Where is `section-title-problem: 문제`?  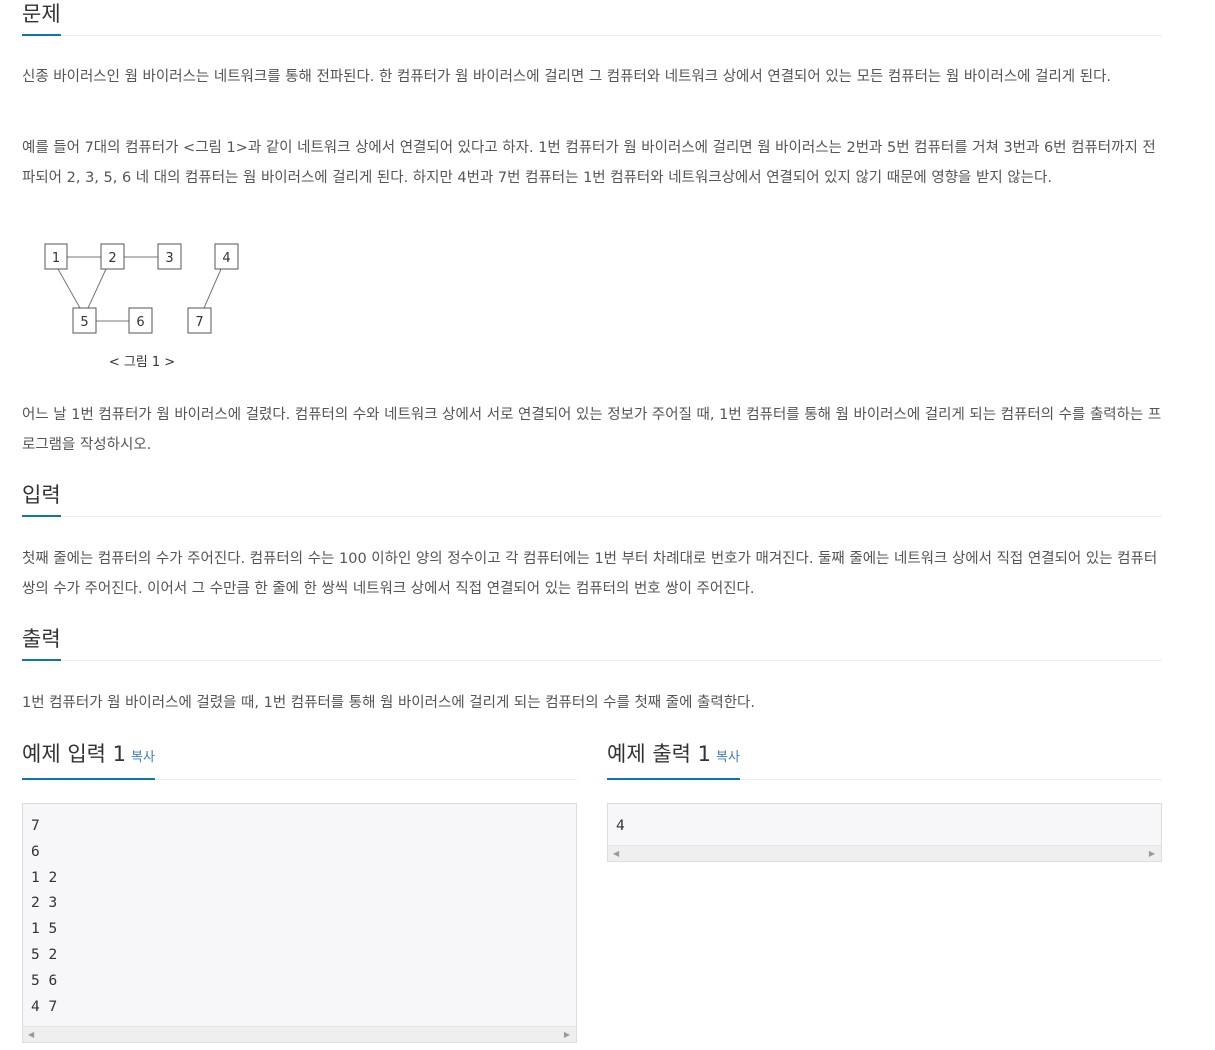 section-title-problem: 문제 is located at coordinates (41, 18).